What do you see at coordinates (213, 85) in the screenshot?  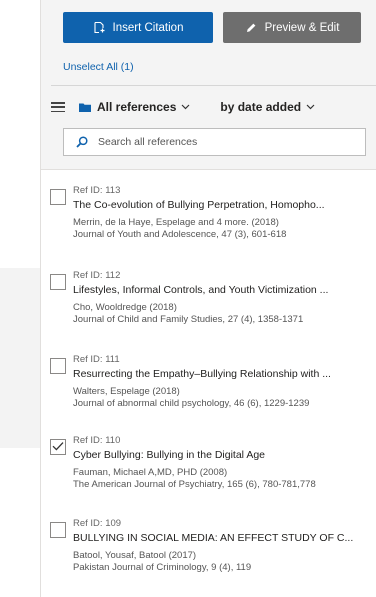 I see `toolbar-divider` at bounding box center [213, 85].